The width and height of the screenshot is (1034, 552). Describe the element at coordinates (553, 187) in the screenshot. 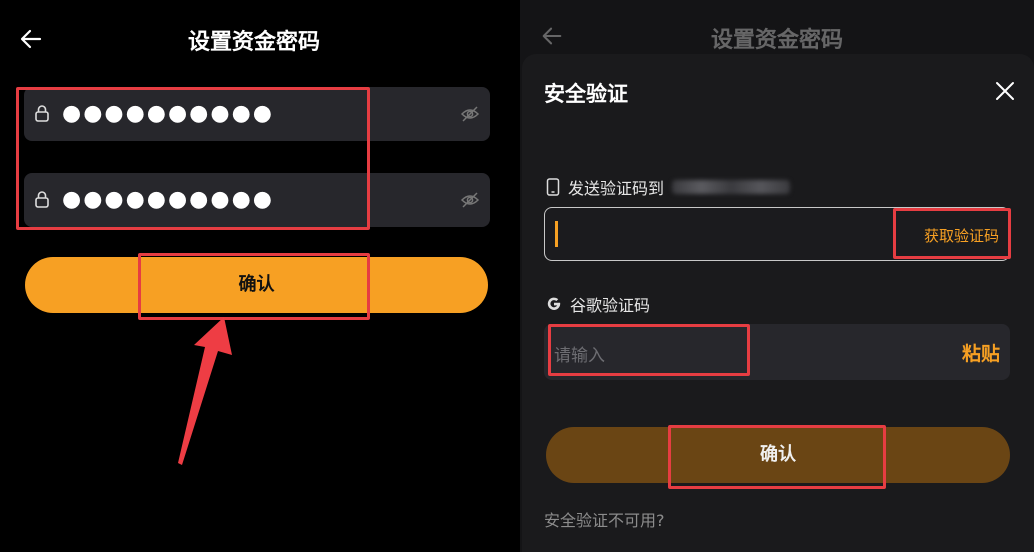

I see `phone-icon` at that location.